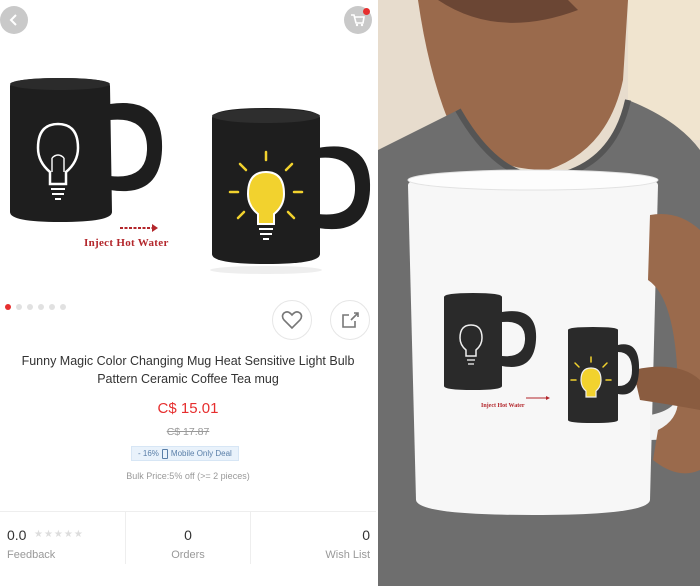 The image size is (700, 586). What do you see at coordinates (35, 307) in the screenshot?
I see `gallery-pagination` at bounding box center [35, 307].